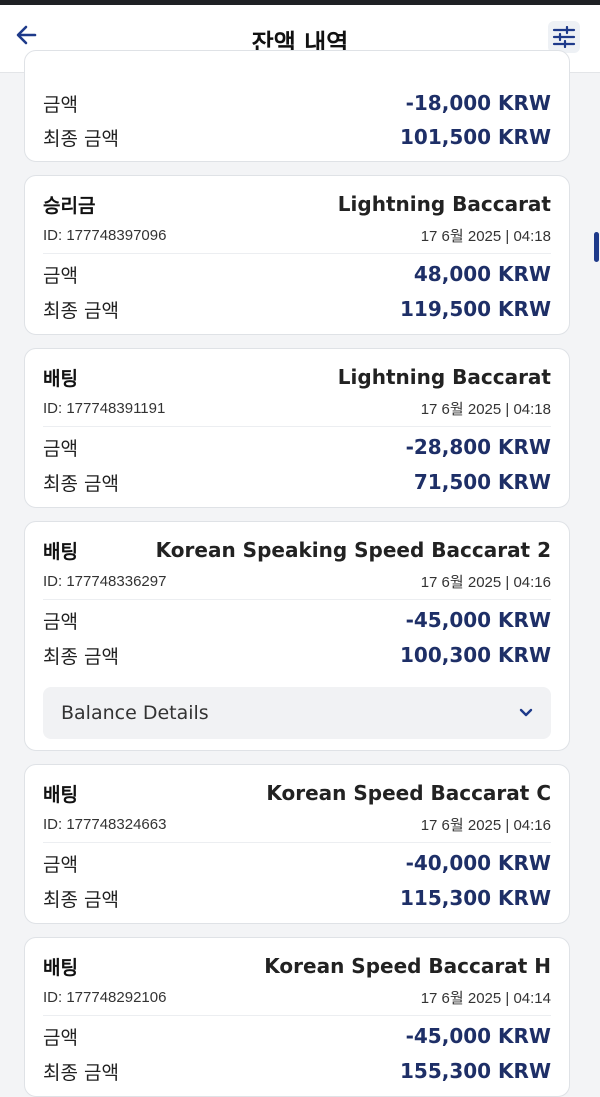 This screenshot has width=600, height=1097. I want to click on final-amount-value: 155,300 KRW, so click(475, 1071).